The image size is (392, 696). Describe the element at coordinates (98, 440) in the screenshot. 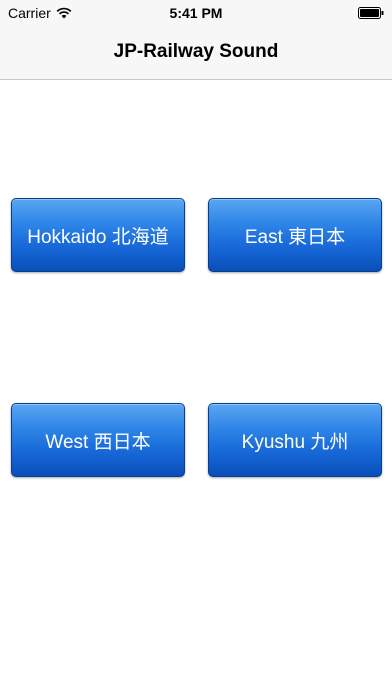

I see `west-button: West 西日本` at that location.